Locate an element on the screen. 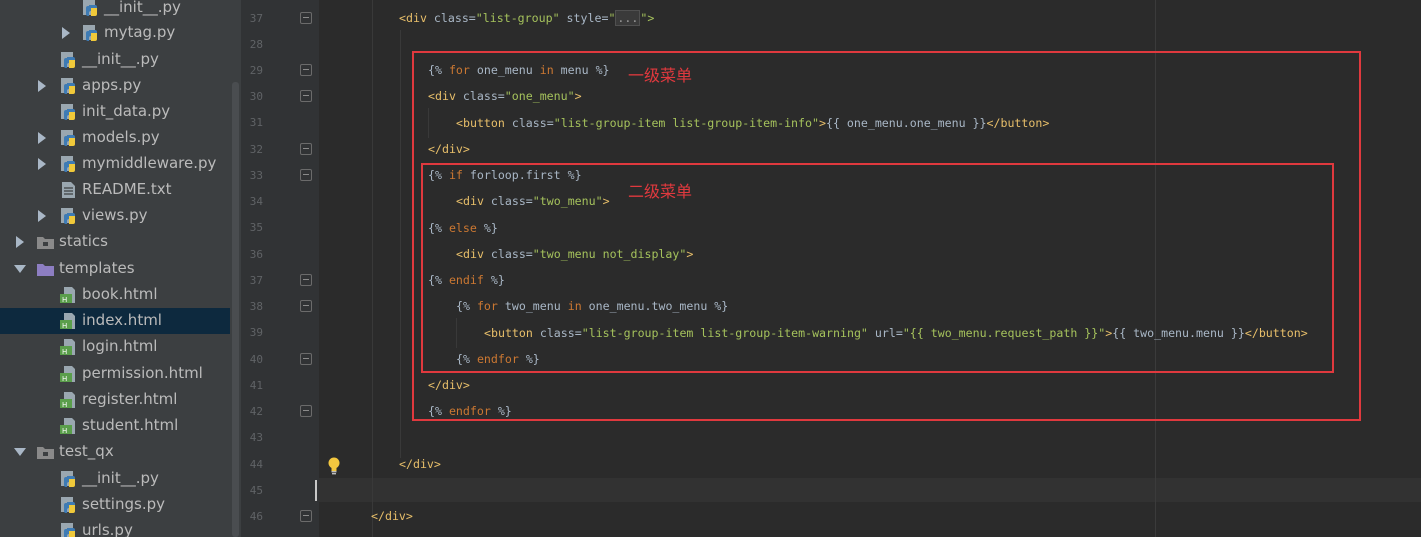  tree-item-views: views.py is located at coordinates (115, 216).